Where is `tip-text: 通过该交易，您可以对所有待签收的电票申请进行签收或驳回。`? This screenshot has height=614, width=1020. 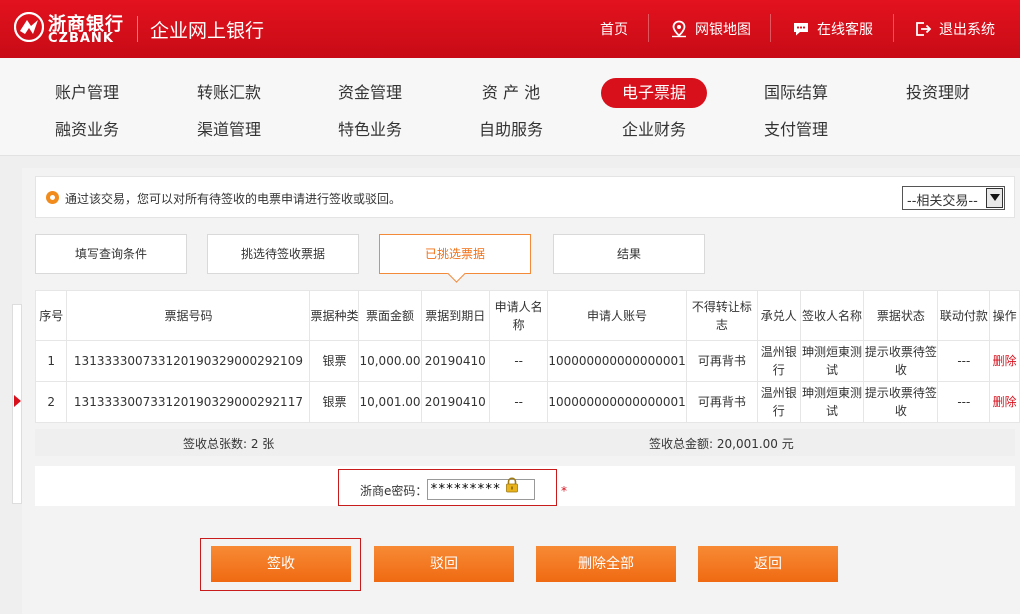 tip-text: 通过该交易，您可以对所有待签收的电票申请进行签收或驳回。 is located at coordinates (233, 199).